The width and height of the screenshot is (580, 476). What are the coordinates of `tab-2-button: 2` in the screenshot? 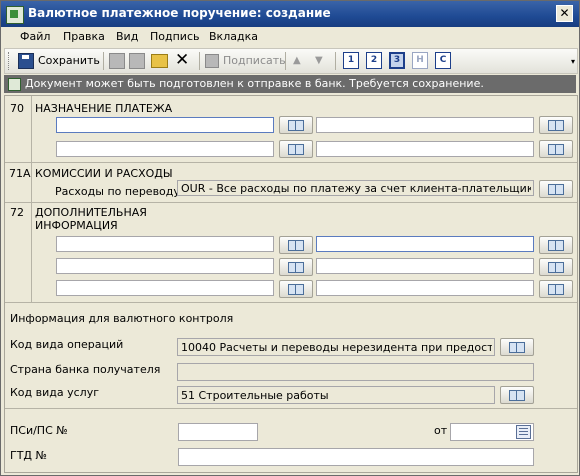 It's located at (374, 60).